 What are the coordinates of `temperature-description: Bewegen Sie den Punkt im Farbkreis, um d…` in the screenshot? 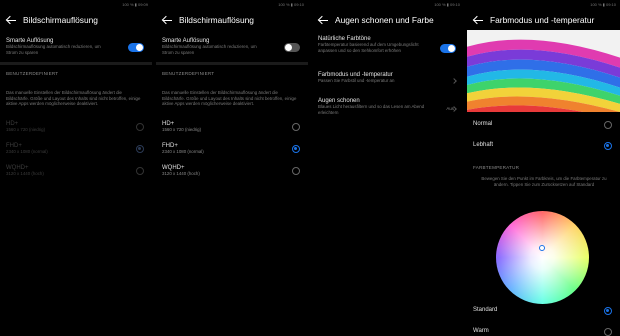 It's located at (544, 181).